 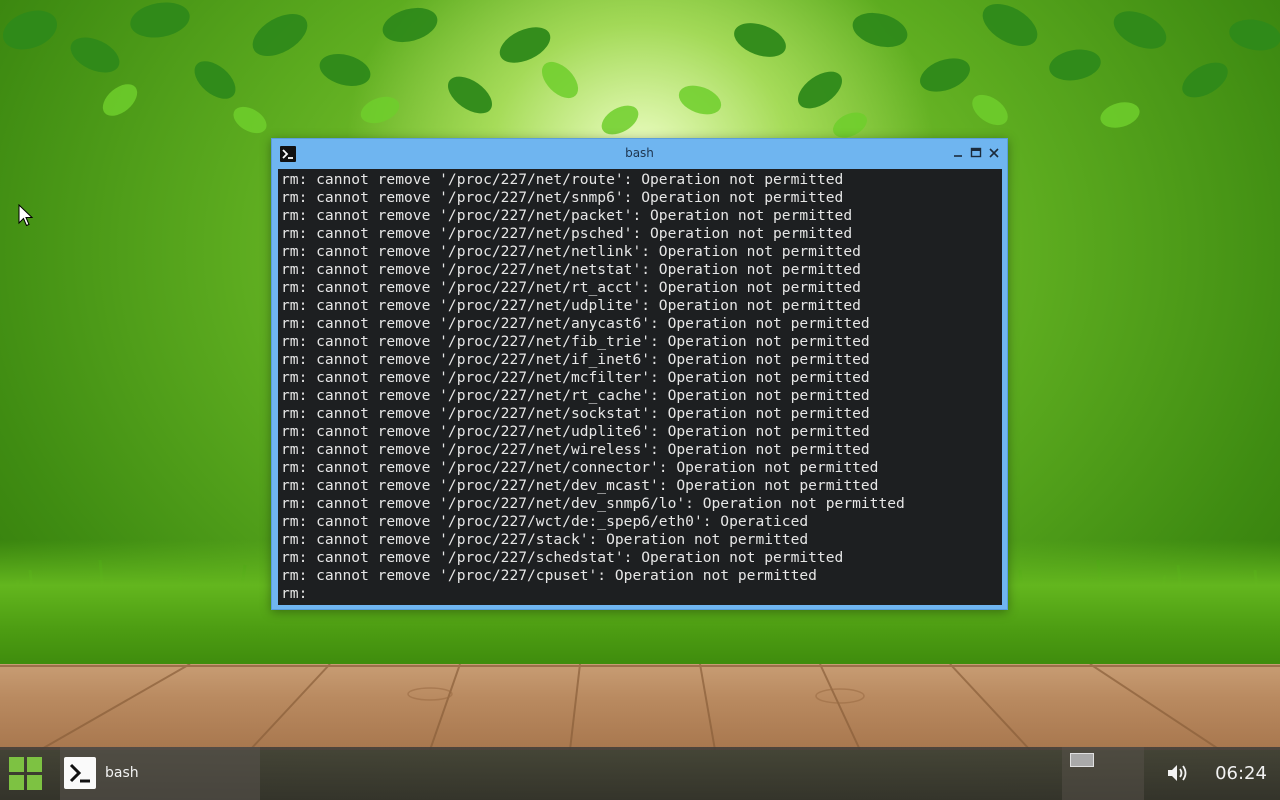 What do you see at coordinates (640, 707) in the screenshot?
I see `wallpaper-floor-planks` at bounding box center [640, 707].